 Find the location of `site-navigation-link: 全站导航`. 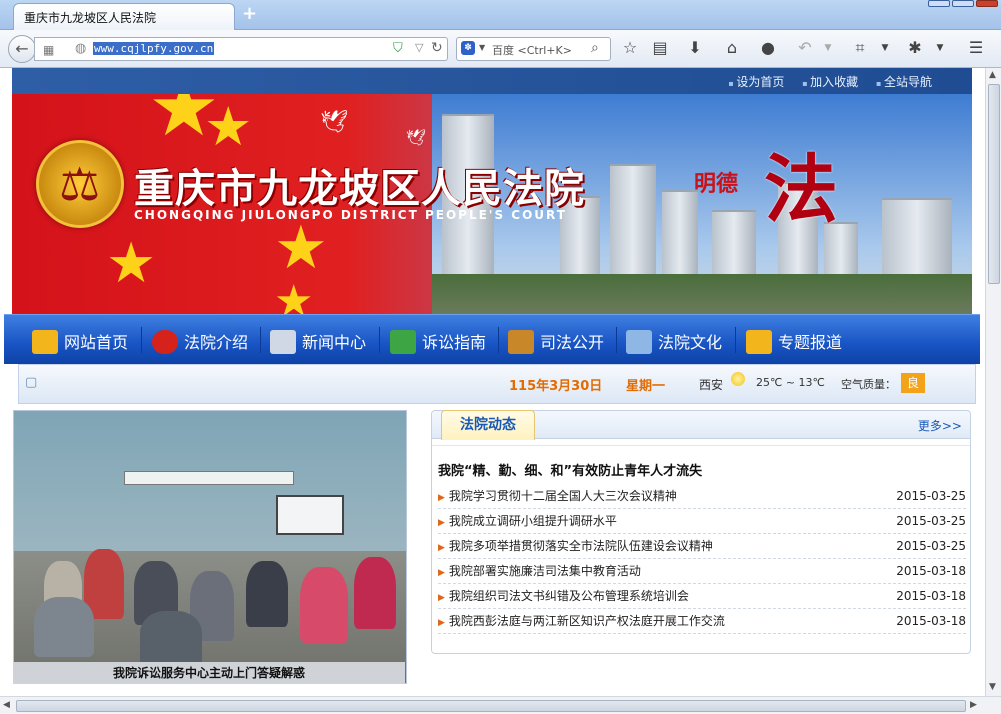

site-navigation-link: 全站导航 is located at coordinates (904, 82).